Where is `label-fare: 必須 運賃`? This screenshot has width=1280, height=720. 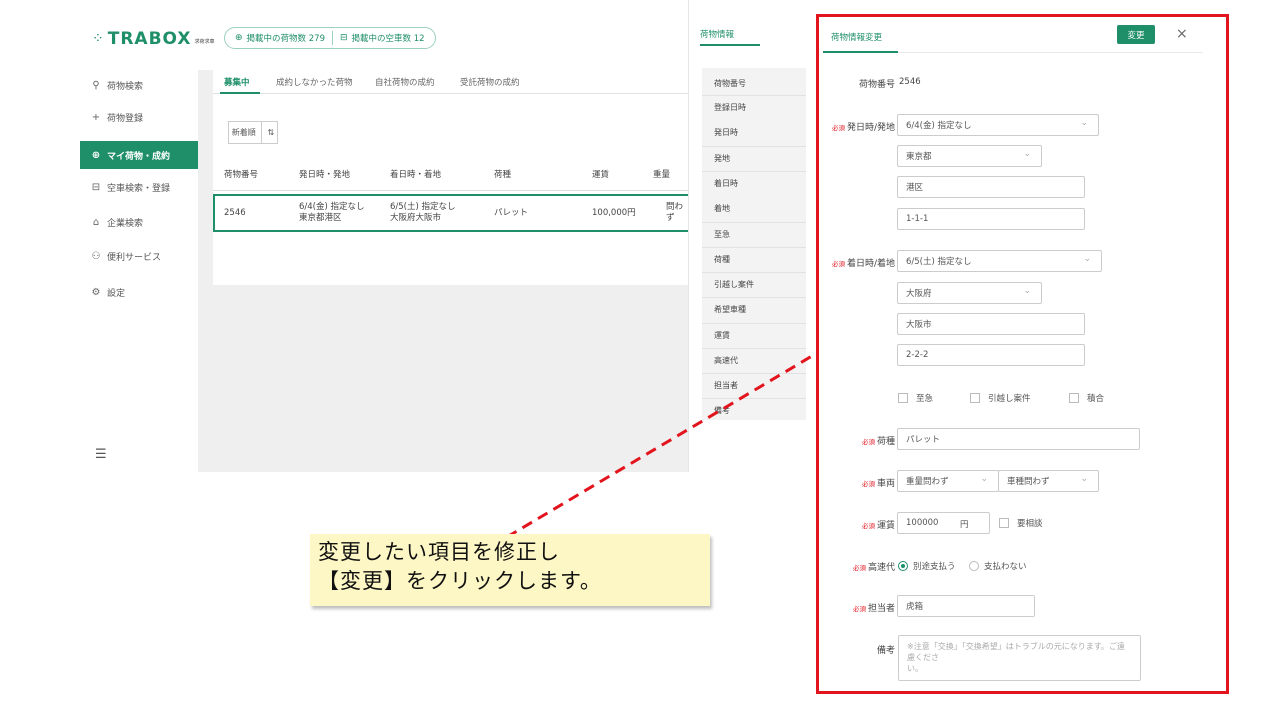 label-fare: 必須 運賃 is located at coordinates (878, 524).